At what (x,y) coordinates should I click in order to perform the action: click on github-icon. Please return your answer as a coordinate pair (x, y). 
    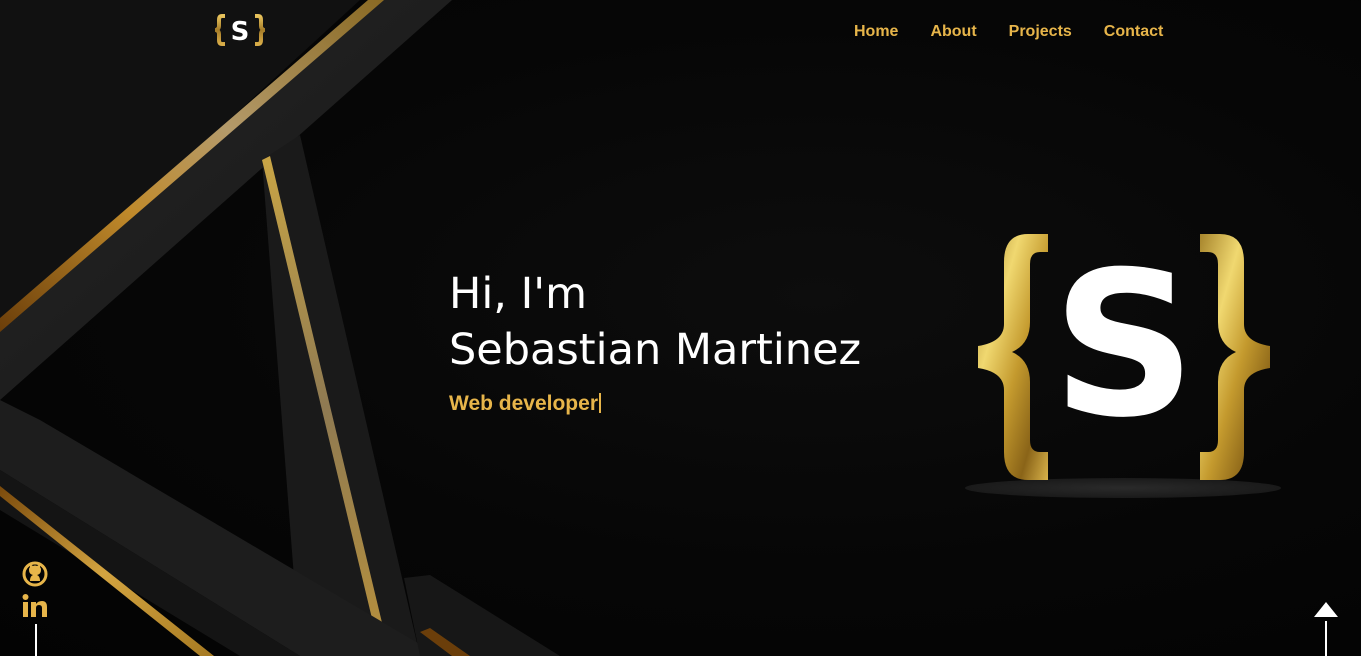
    Looking at the image, I should click on (35, 574).